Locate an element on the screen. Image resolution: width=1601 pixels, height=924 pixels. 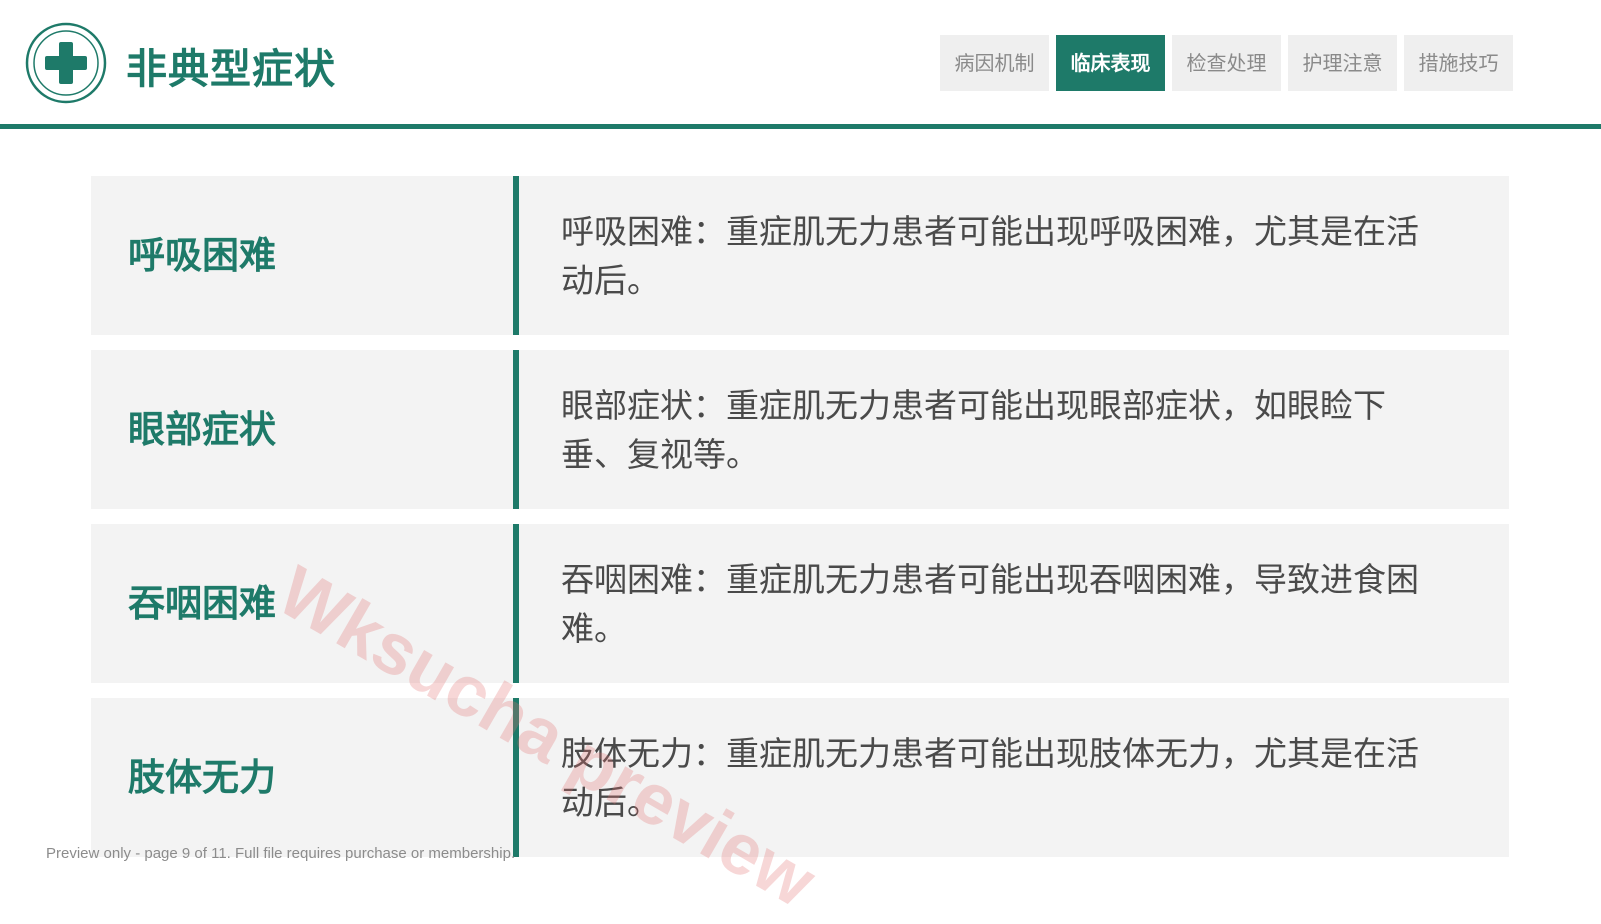
symptom-description: 呼吸困难：重症肌无力患者可能出现呼吸困难，尤其是在活动后。 is located at coordinates (990, 255).